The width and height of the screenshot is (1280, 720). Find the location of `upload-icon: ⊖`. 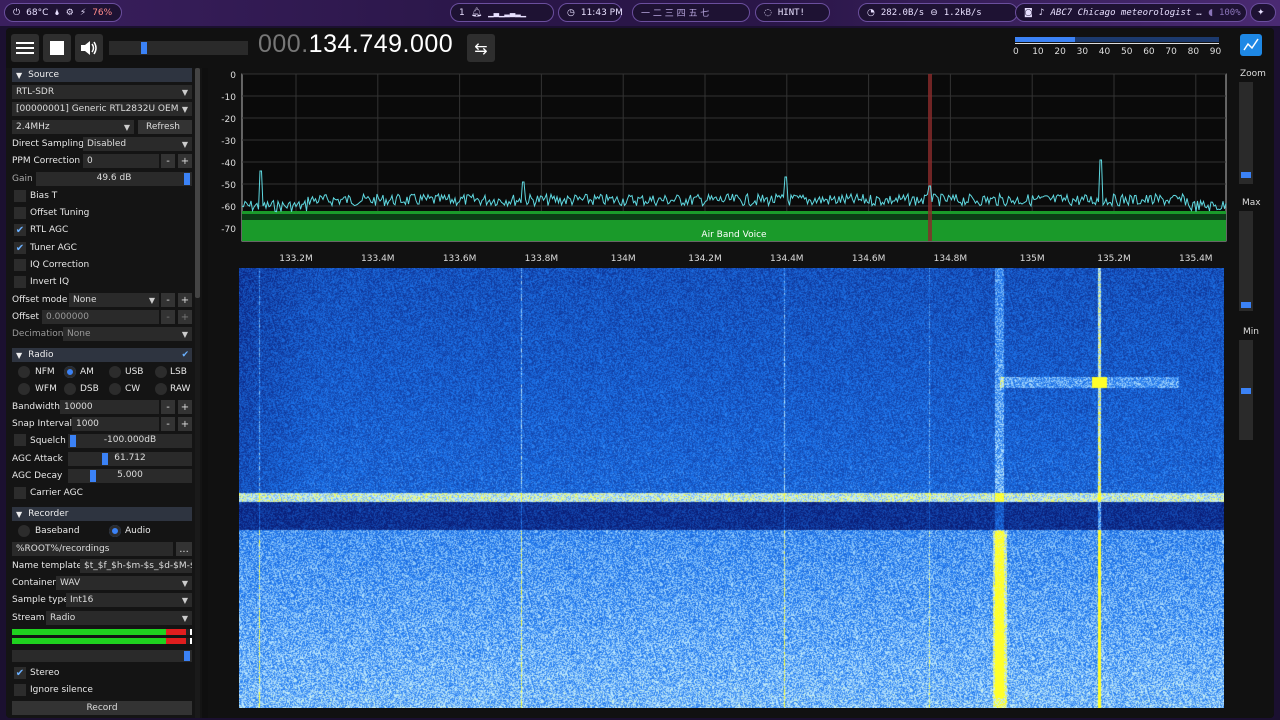

upload-icon: ⊖ is located at coordinates (934, 12).